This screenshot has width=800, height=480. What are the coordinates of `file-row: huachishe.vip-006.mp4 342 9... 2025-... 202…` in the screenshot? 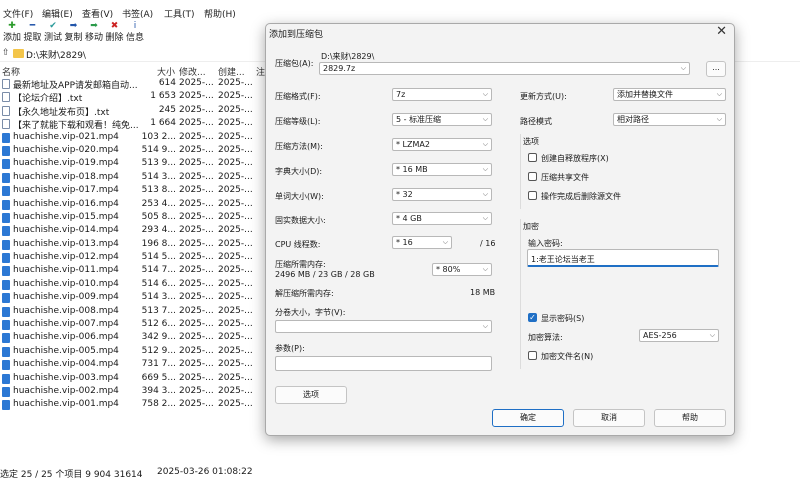 It's located at (135, 337).